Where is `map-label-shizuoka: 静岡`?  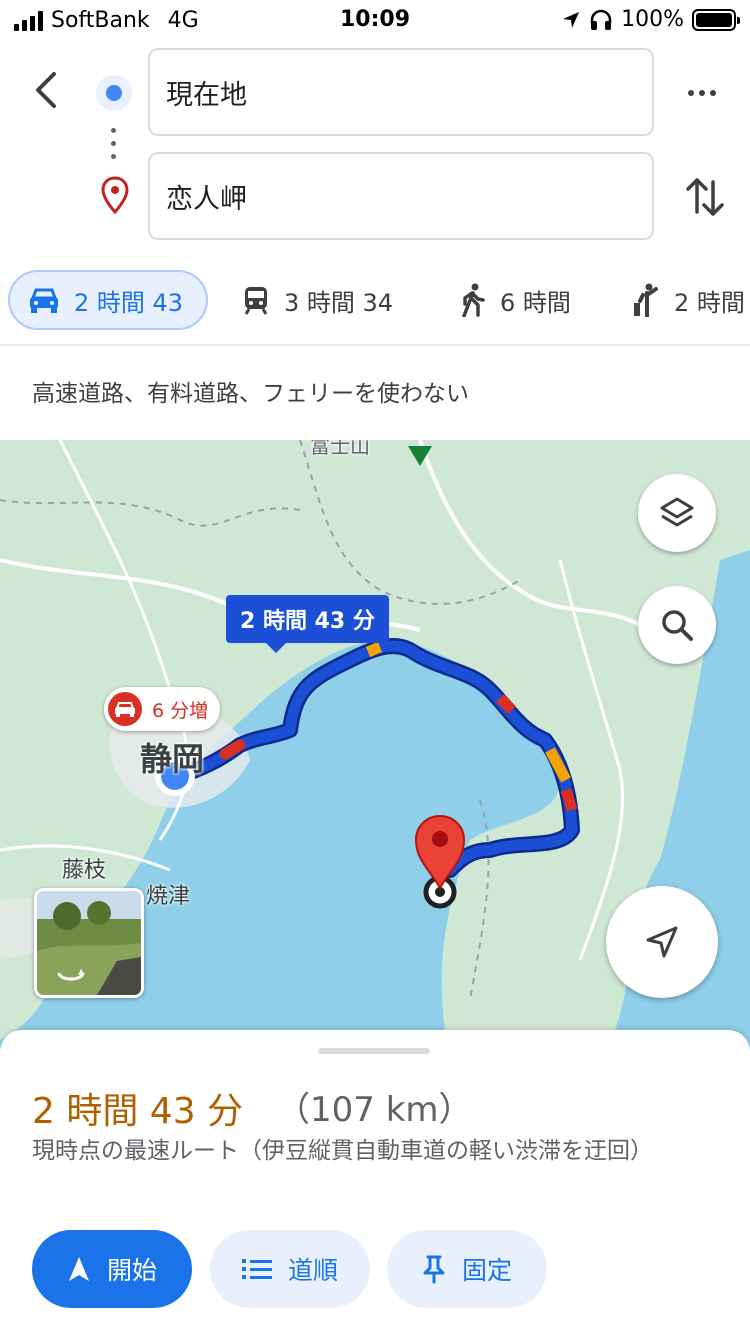 map-label-shizuoka: 静岡 is located at coordinates (172, 759).